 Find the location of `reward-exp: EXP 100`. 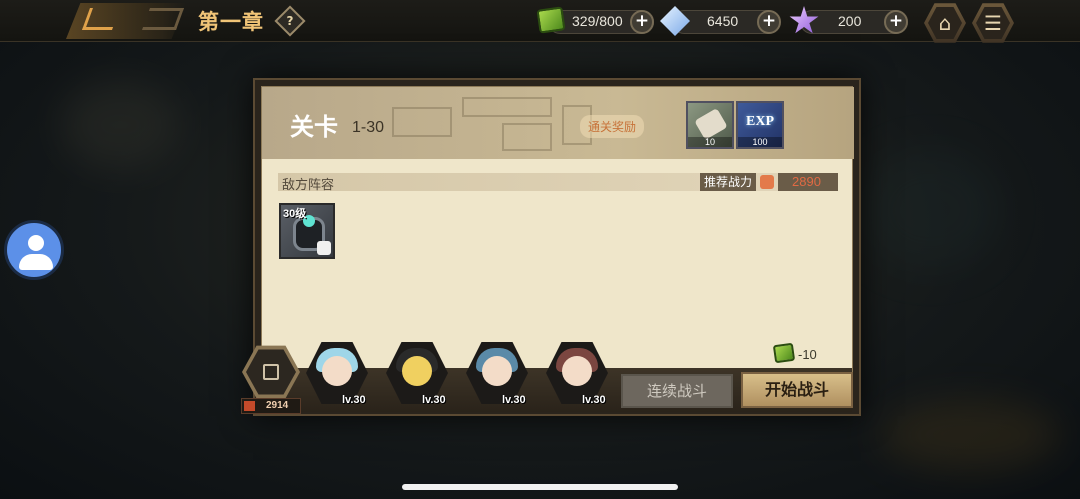

reward-exp: EXP 100 is located at coordinates (760, 125).